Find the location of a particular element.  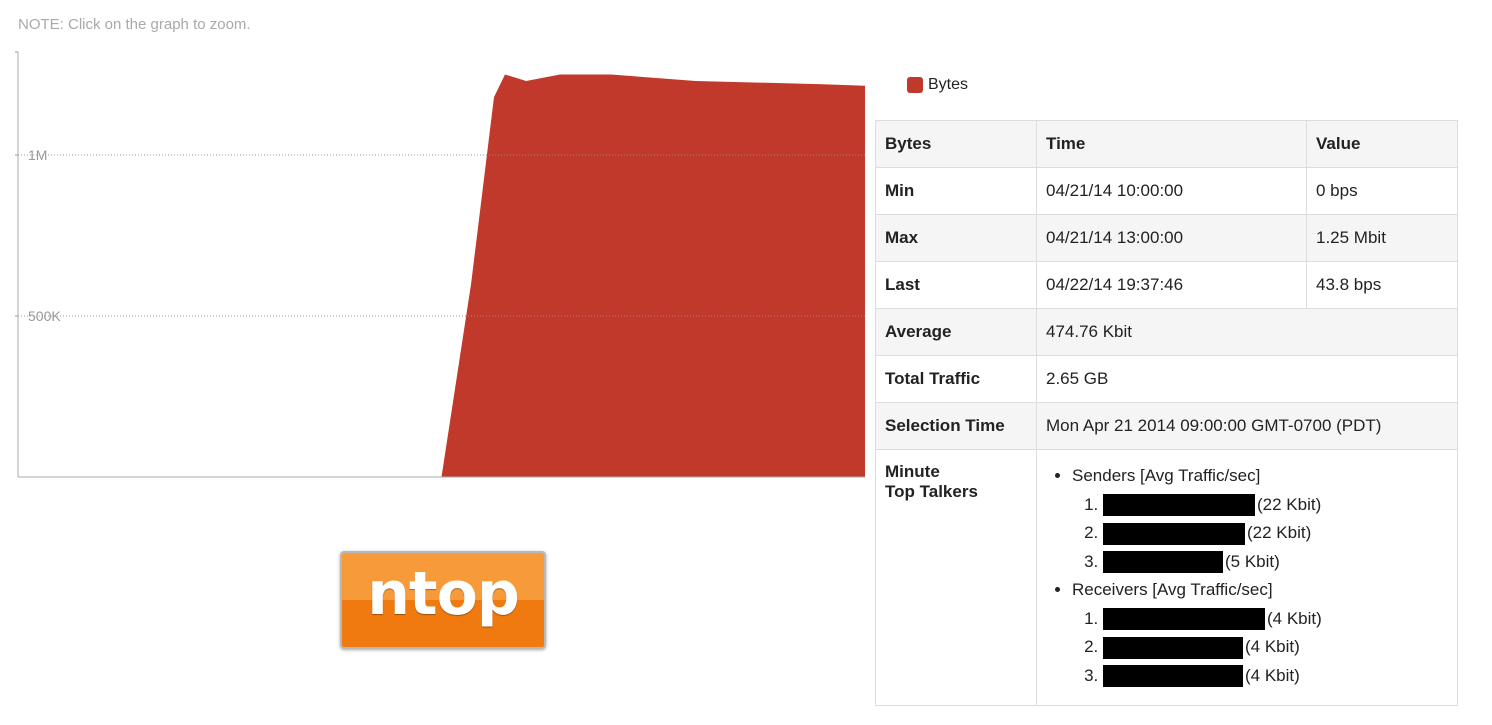

table-row-min: Min 04/21/14 10:00:00 0 bps is located at coordinates (1166, 191).